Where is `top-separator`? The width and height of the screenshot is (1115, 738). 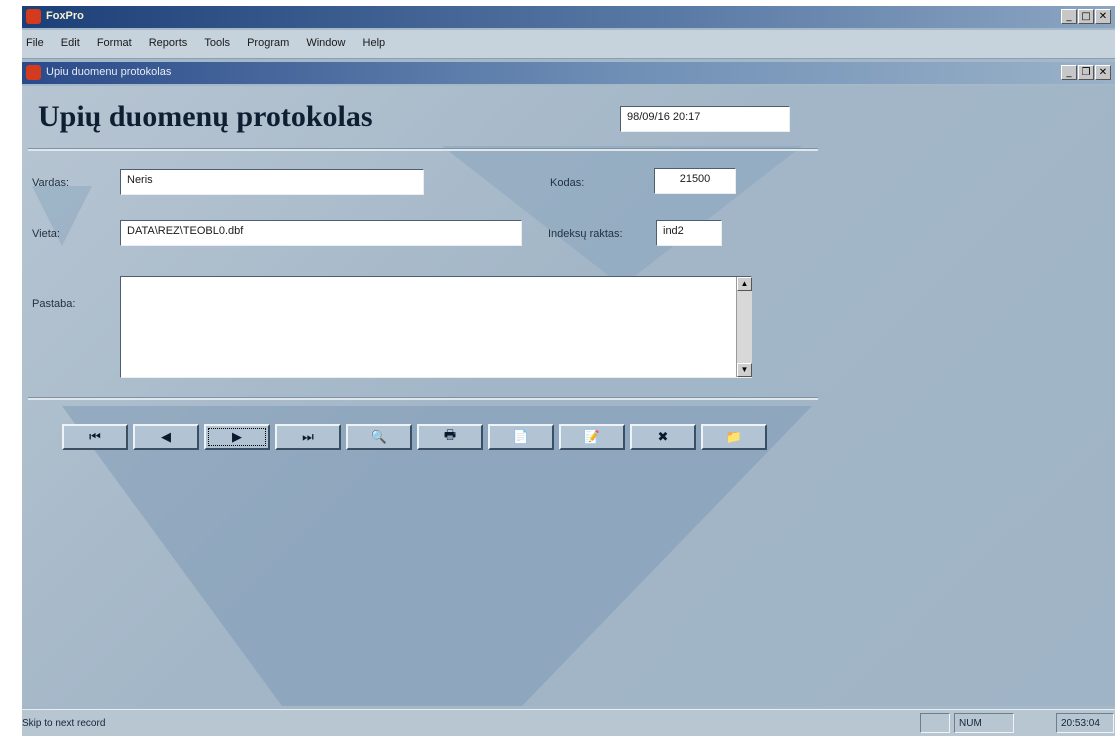
top-separator is located at coordinates (423, 149).